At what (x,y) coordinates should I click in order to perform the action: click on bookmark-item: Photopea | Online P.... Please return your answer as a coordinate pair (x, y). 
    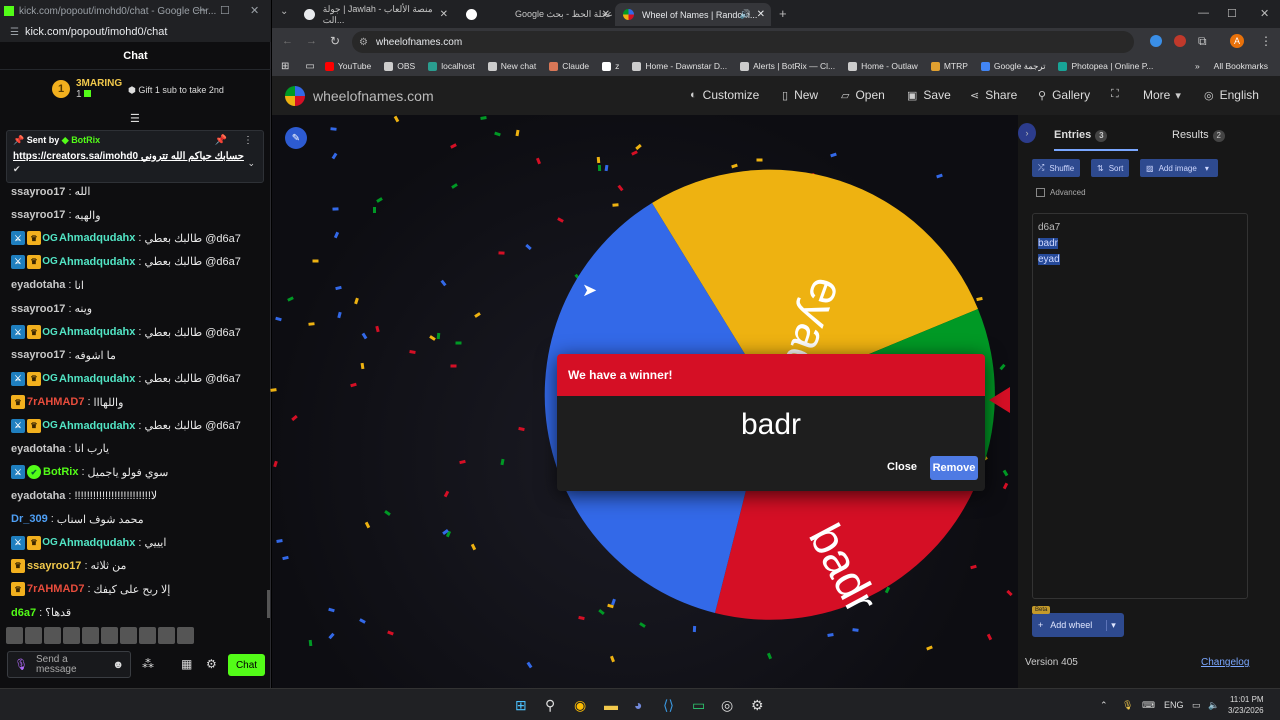
    Looking at the image, I should click on (1105, 66).